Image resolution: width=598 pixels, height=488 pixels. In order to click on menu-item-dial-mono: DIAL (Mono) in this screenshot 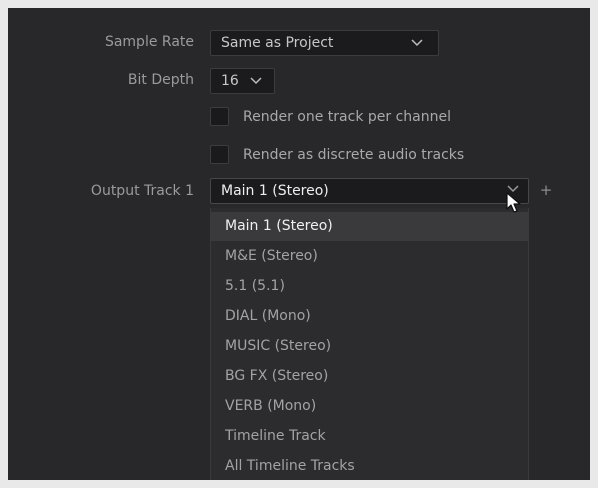, I will do `click(369, 316)`.